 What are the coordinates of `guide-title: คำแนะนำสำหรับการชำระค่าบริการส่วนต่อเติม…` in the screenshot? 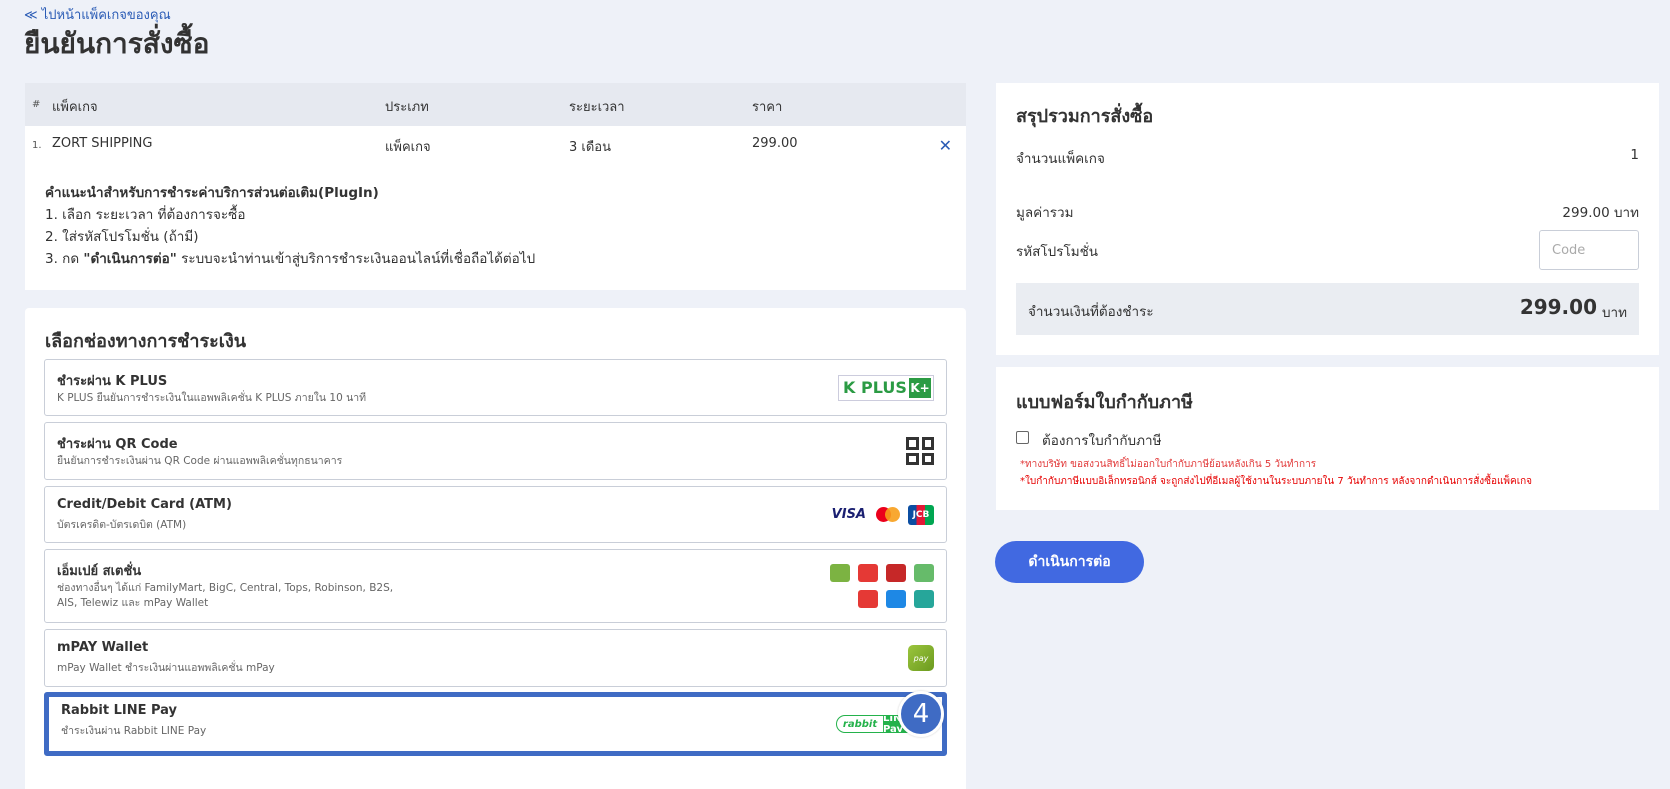 It's located at (212, 193).